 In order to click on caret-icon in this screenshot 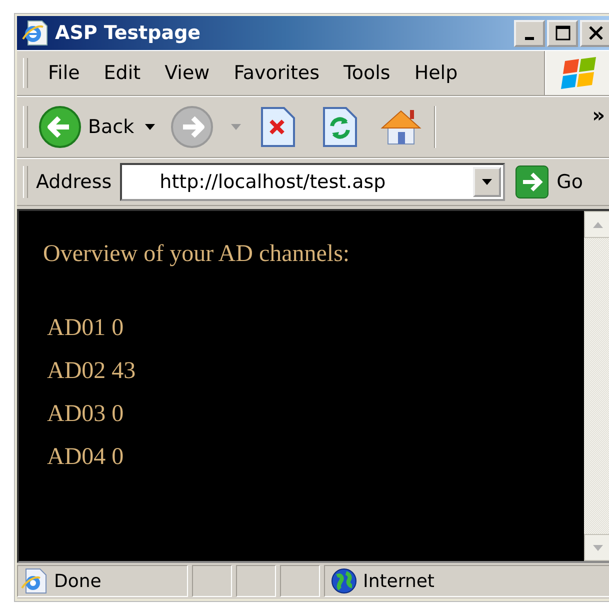, I will do `click(486, 182)`.